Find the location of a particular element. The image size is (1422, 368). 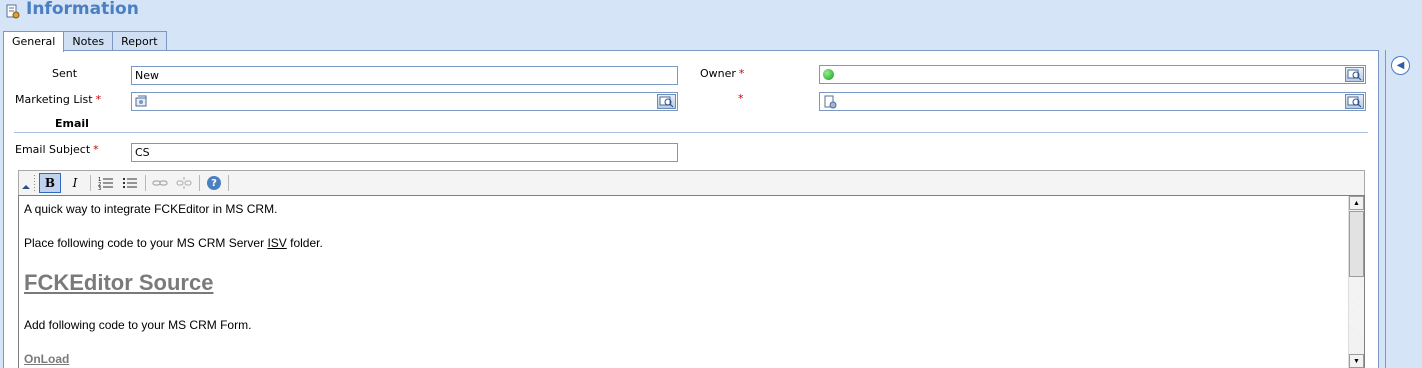

marketing-list-label-text: Marketing List is located at coordinates (54, 99).